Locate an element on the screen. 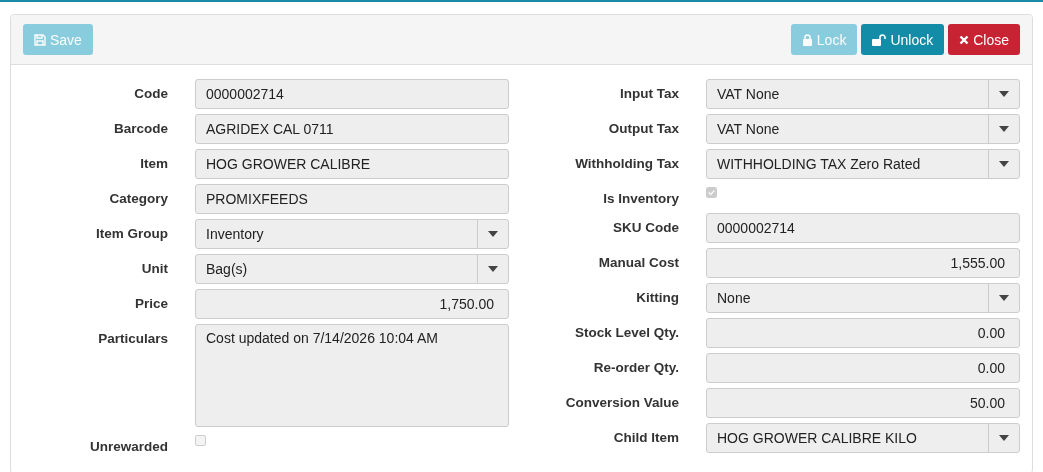  field-label: Child Item is located at coordinates (645, 438).